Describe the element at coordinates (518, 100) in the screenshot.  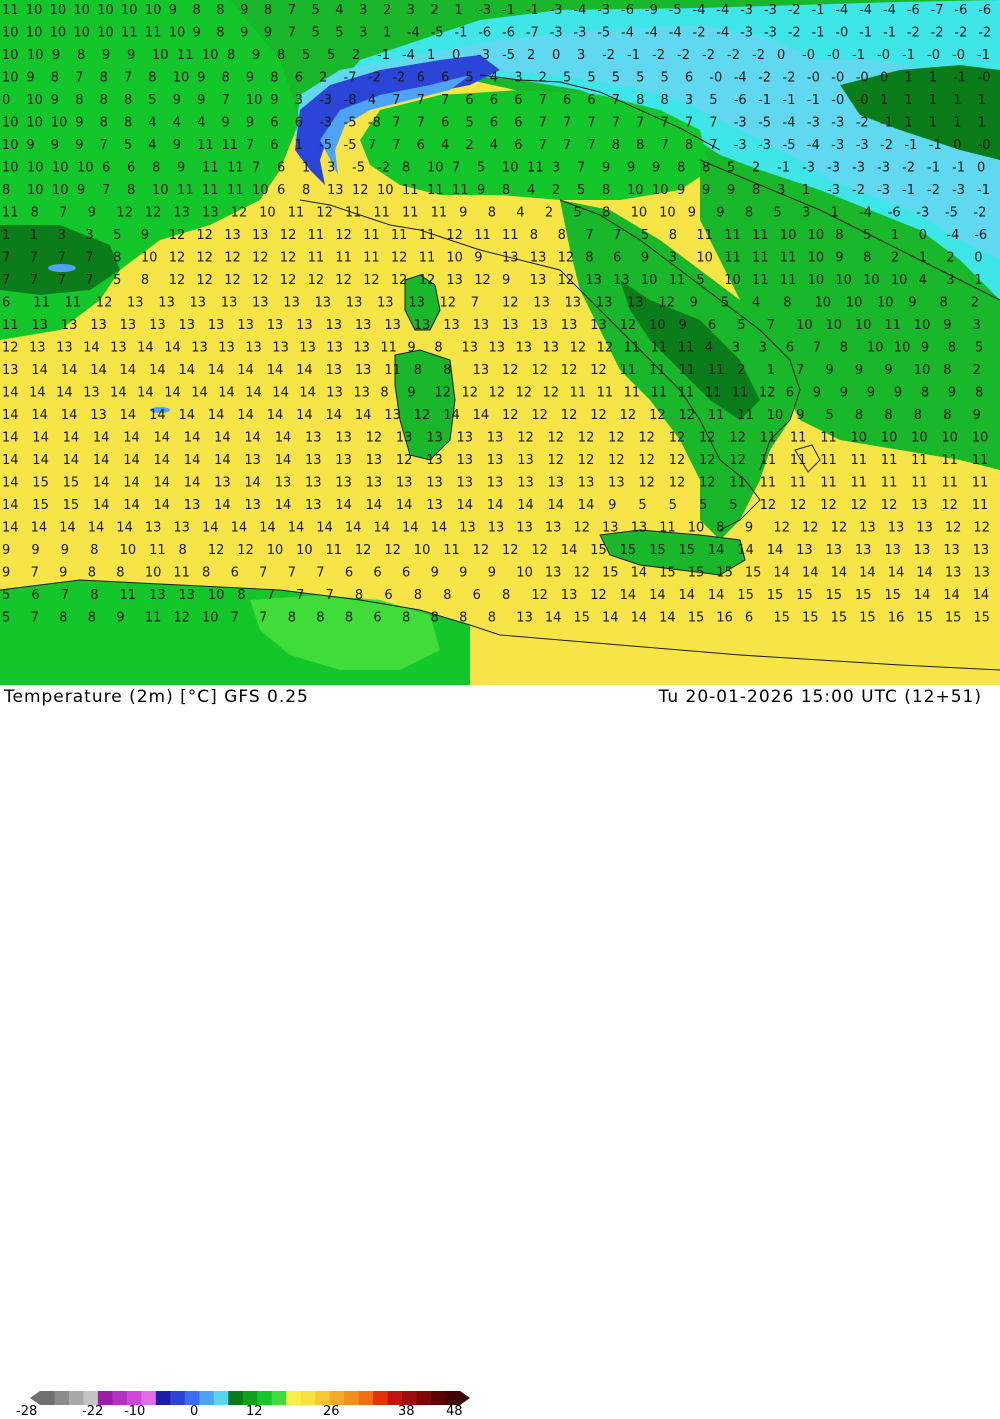
I see `temperature-value: 6` at that location.